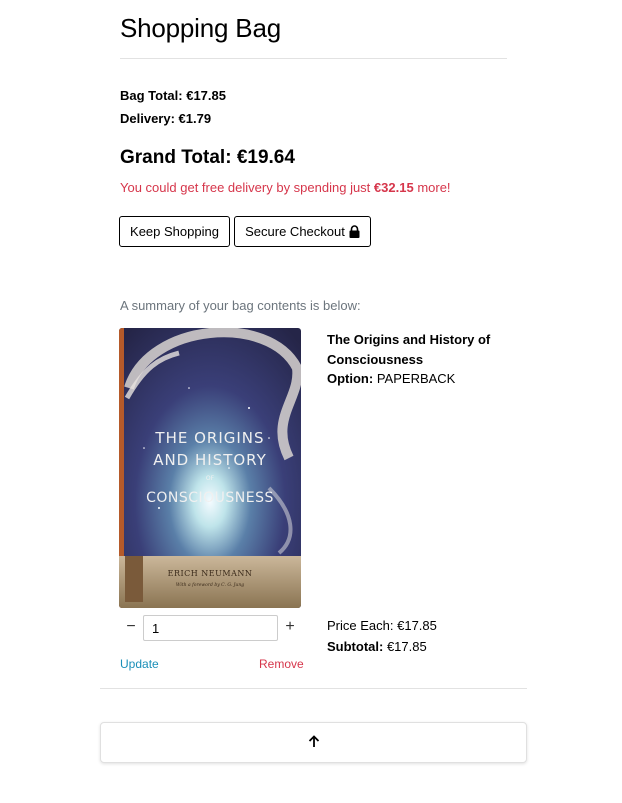 This screenshot has width=622, height=803. What do you see at coordinates (417, 350) in the screenshot?
I see `item-title: The Origins and History of Consciousness` at bounding box center [417, 350].